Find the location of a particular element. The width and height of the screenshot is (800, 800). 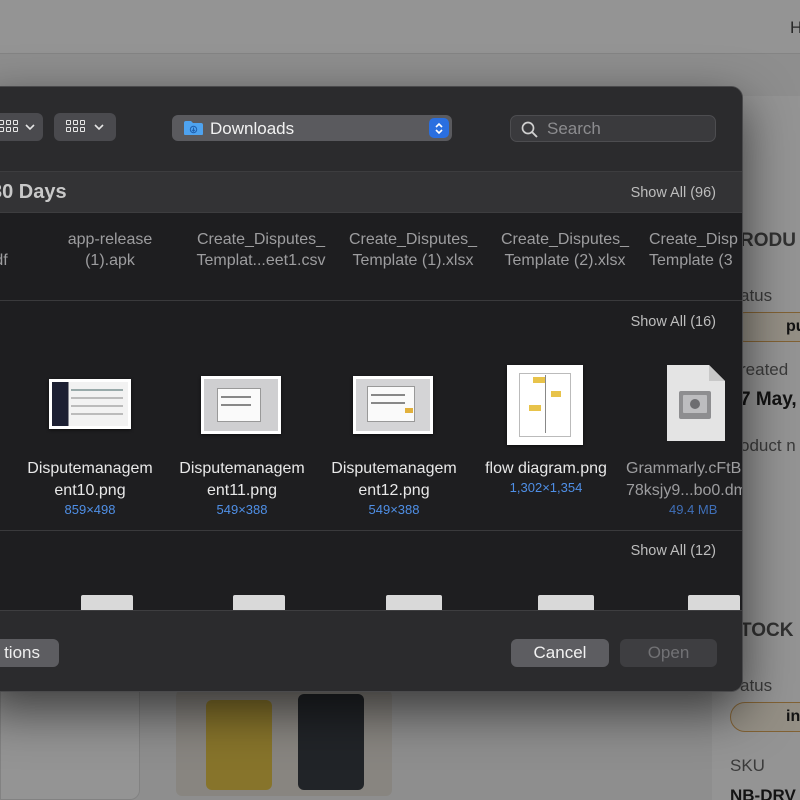

section-header-30-days: 30 Days Show All (96) is located at coordinates (371, 192).